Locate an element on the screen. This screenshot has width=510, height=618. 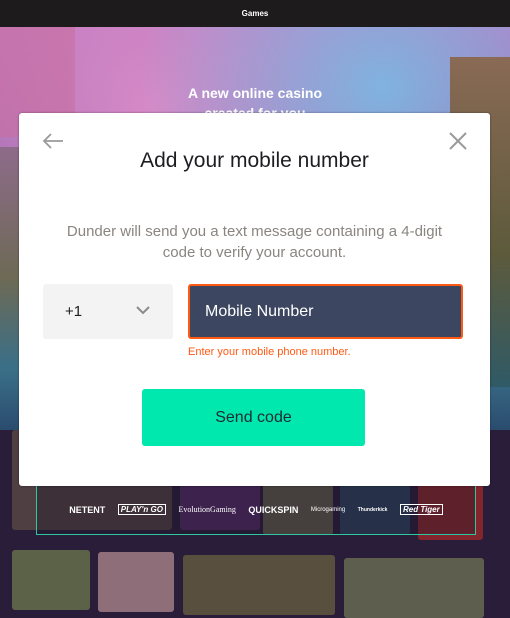
close-button is located at coordinates (458, 141).